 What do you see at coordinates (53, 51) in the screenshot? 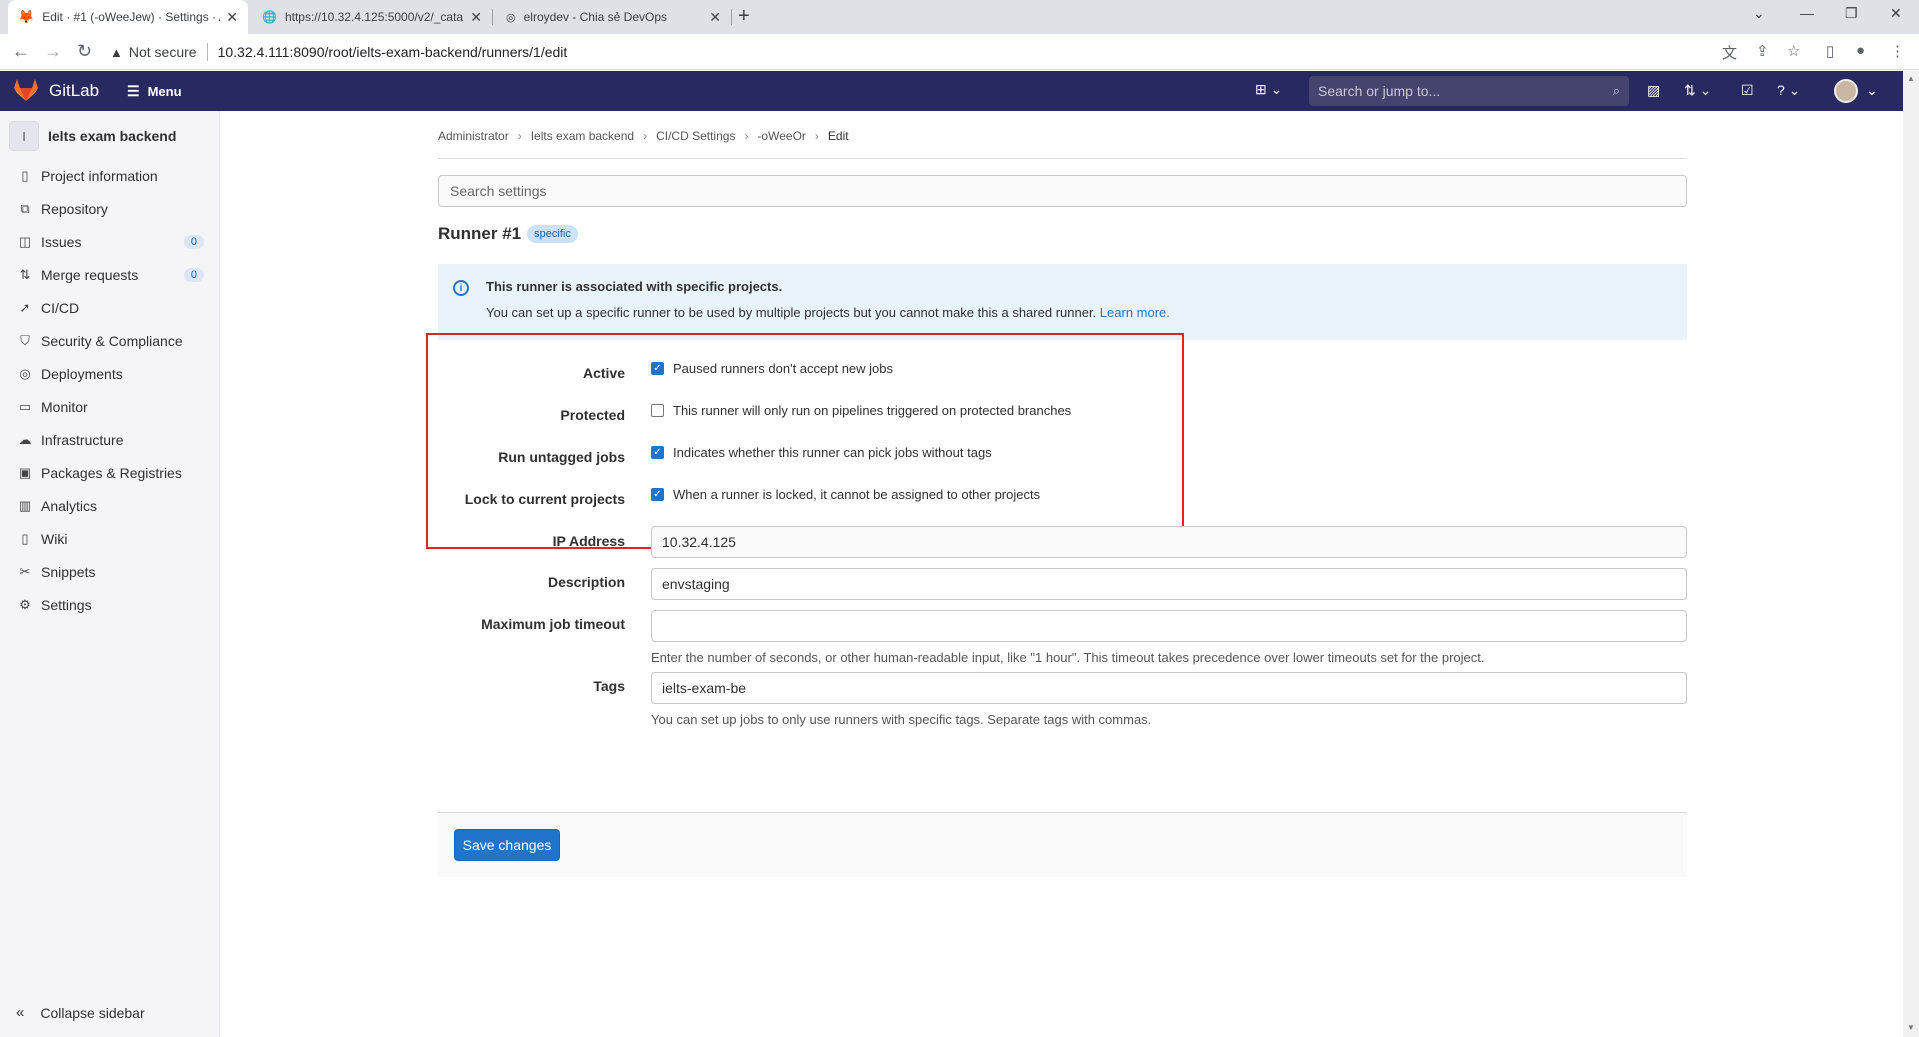
I see `forward-arrow-icon: →` at bounding box center [53, 51].